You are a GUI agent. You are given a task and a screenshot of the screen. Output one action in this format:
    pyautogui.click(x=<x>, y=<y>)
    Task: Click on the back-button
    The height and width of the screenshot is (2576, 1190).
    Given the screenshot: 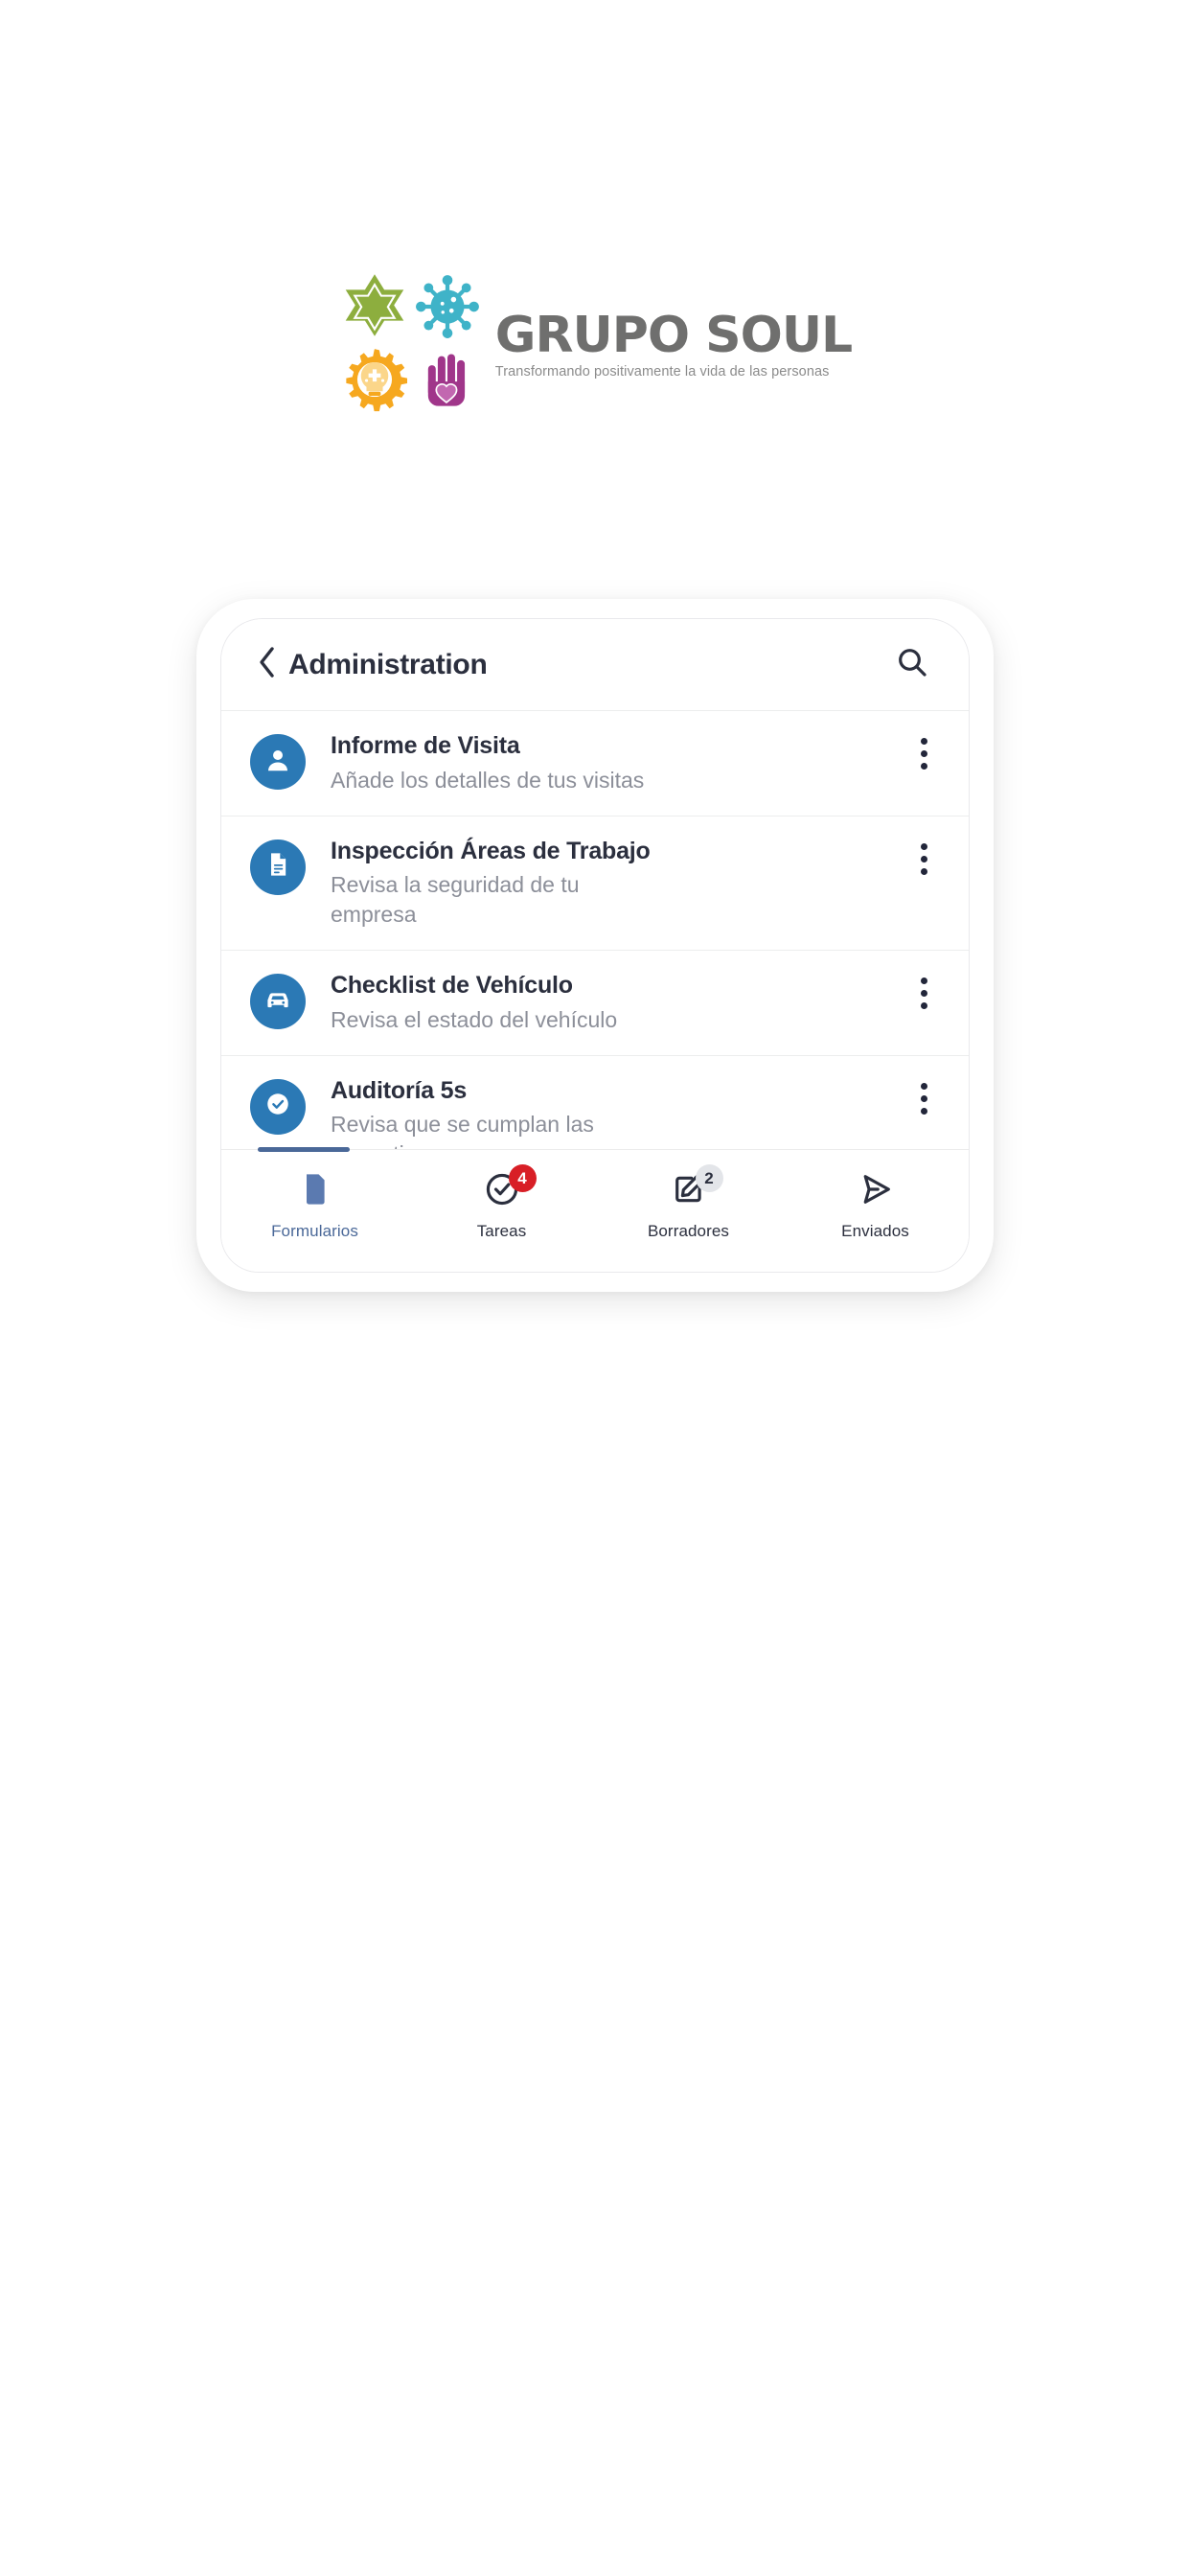 What is the action you would take?
    pyautogui.click(x=266, y=665)
    